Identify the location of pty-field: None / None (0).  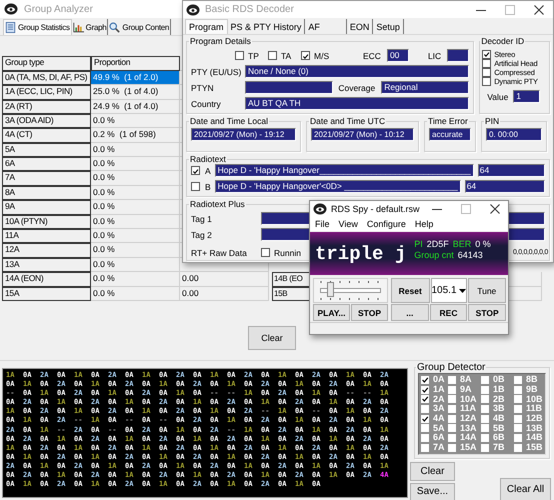
(357, 71).